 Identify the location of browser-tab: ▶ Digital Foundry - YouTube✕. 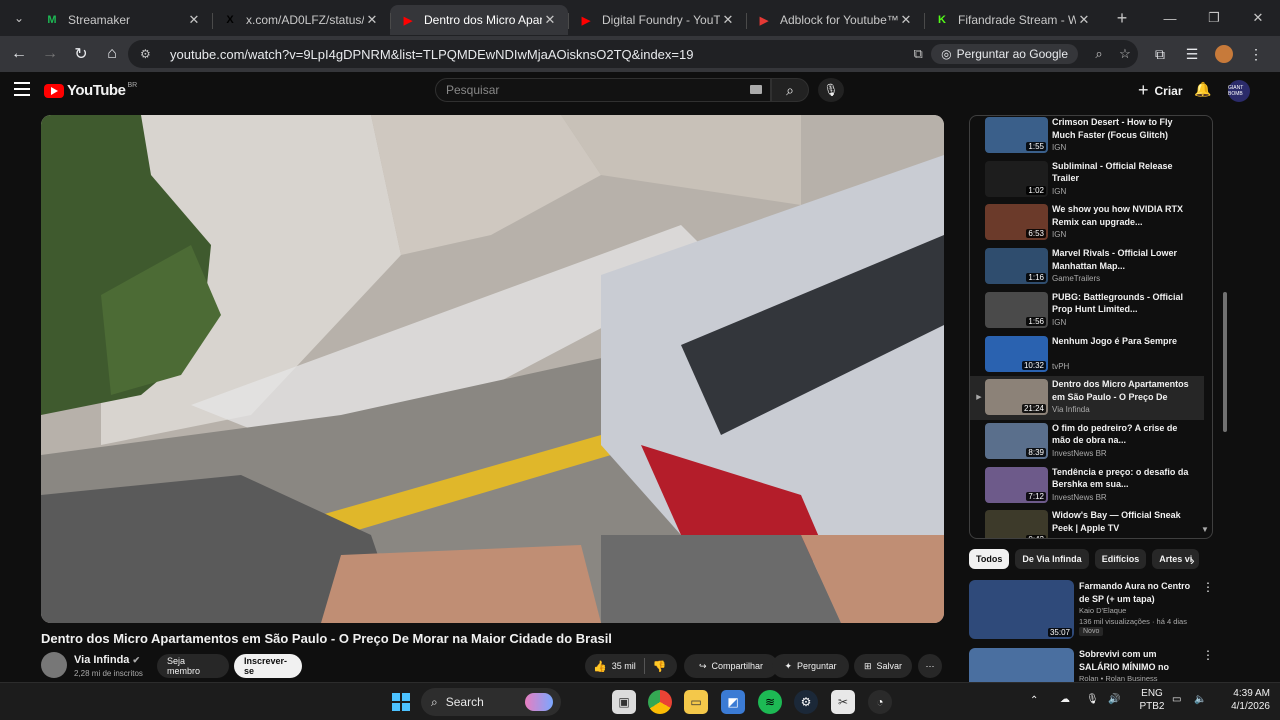
(657, 20).